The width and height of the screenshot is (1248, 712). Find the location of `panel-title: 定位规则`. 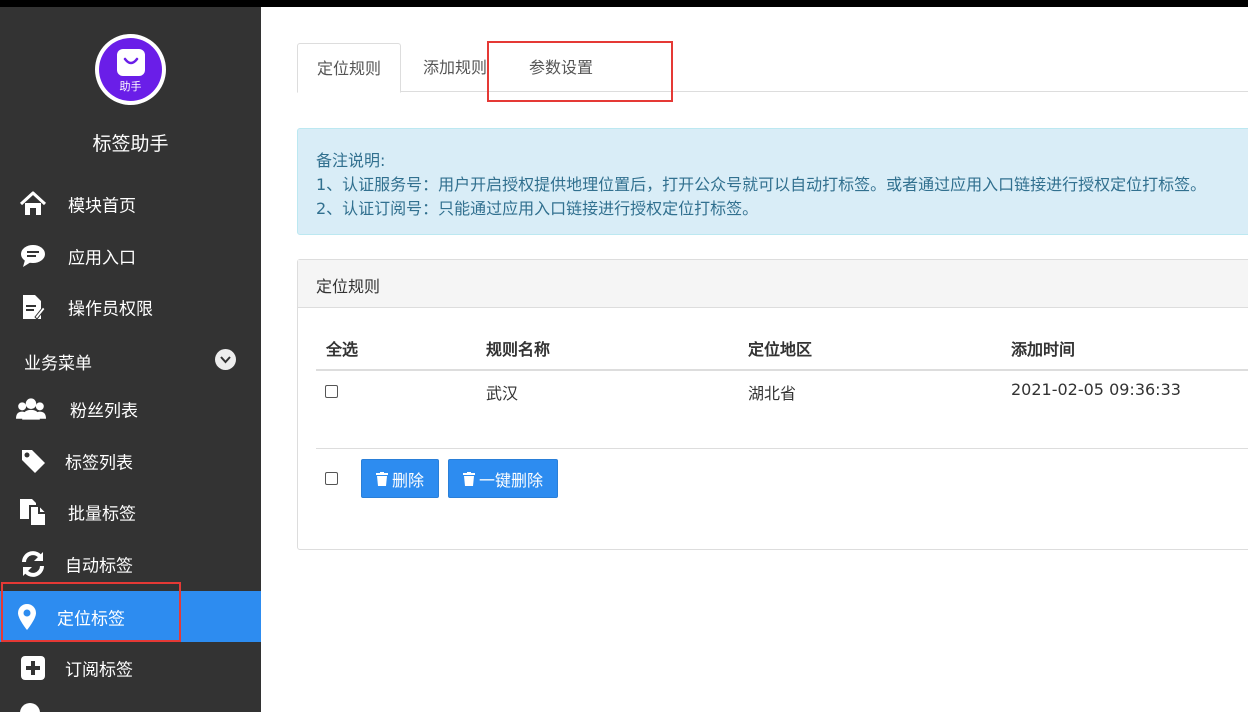

panel-title: 定位规则 is located at coordinates (773, 284).